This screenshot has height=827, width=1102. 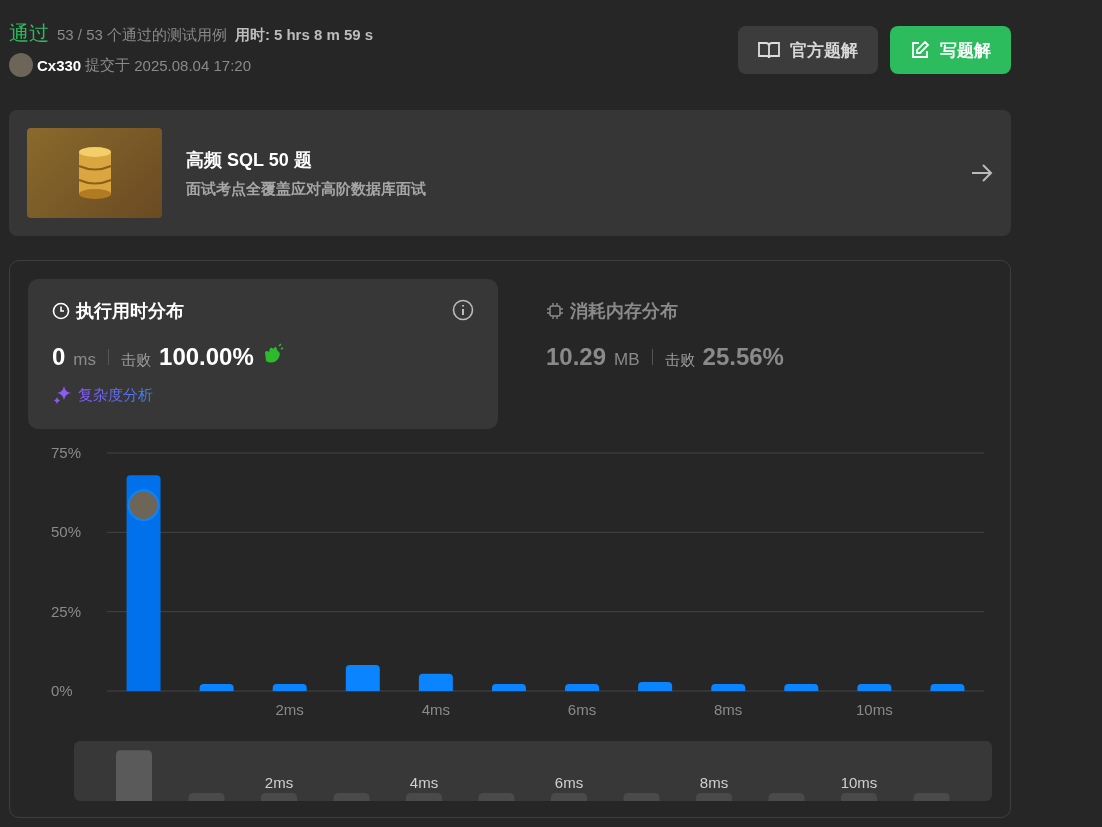 What do you see at coordinates (108, 65) in the screenshot?
I see `submitted-label: 提交于` at bounding box center [108, 65].